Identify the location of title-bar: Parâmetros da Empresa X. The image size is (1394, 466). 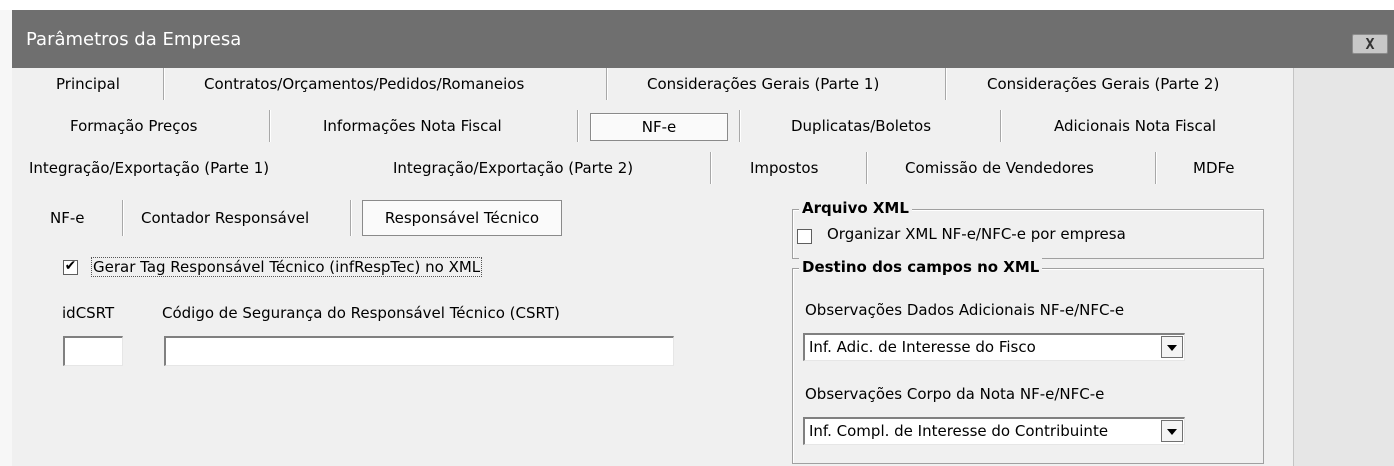
(703, 39).